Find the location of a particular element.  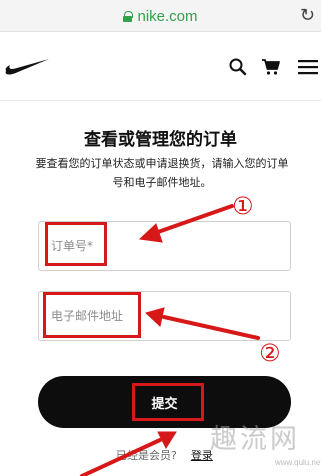

menu-icon is located at coordinates (308, 67).